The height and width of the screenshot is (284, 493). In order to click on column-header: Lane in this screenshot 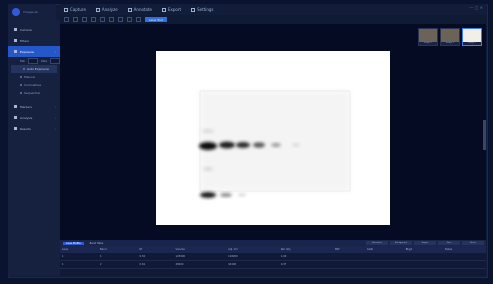, I will do `click(79, 249)`.